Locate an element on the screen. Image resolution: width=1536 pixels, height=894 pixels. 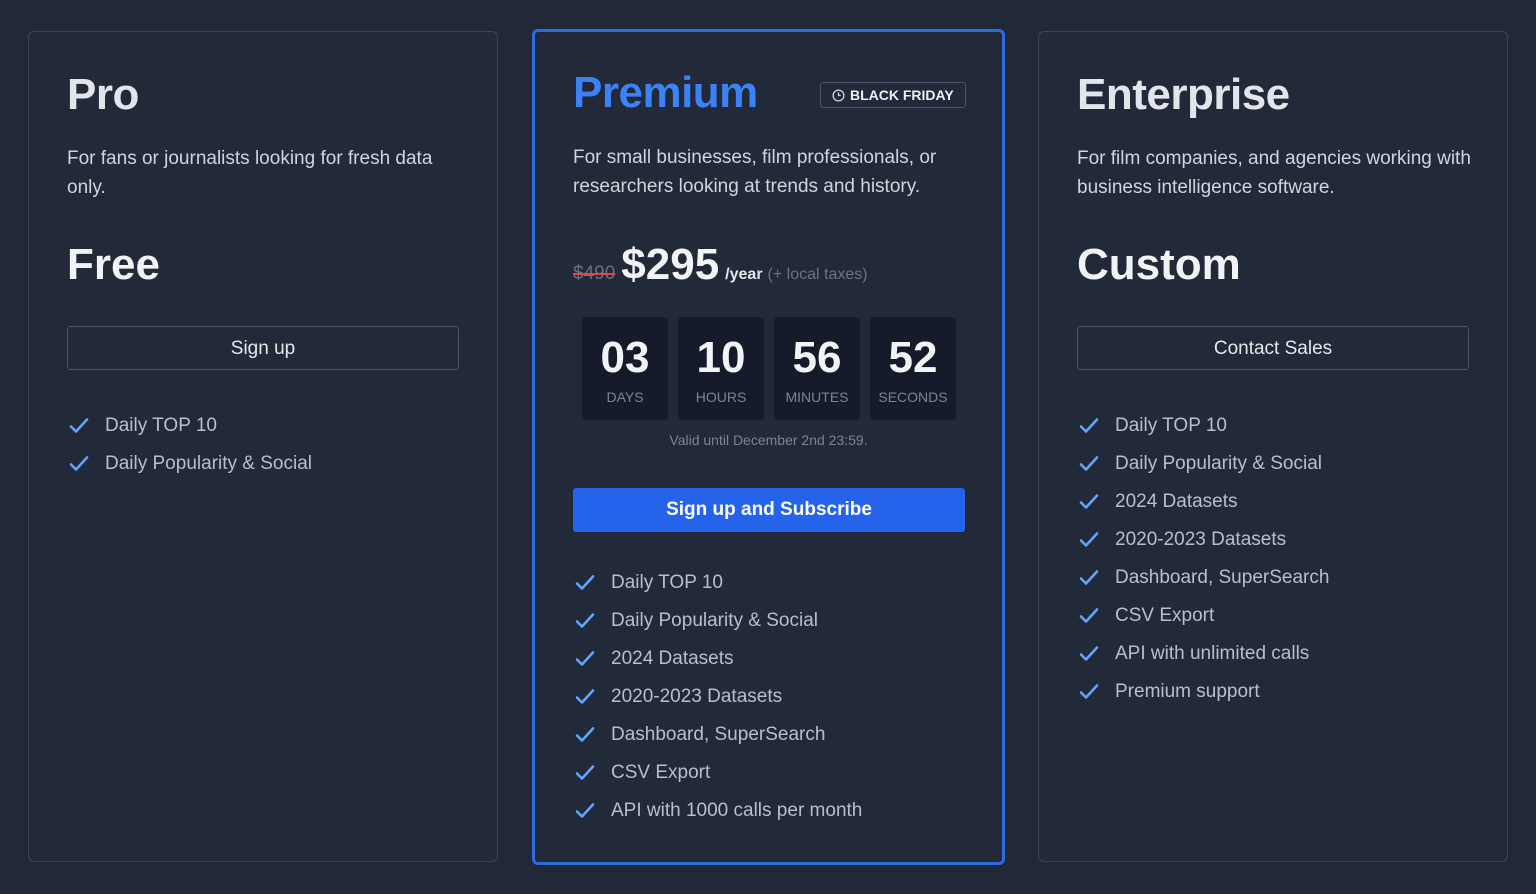
countdown-hours: 10 HOURS is located at coordinates (721, 368).